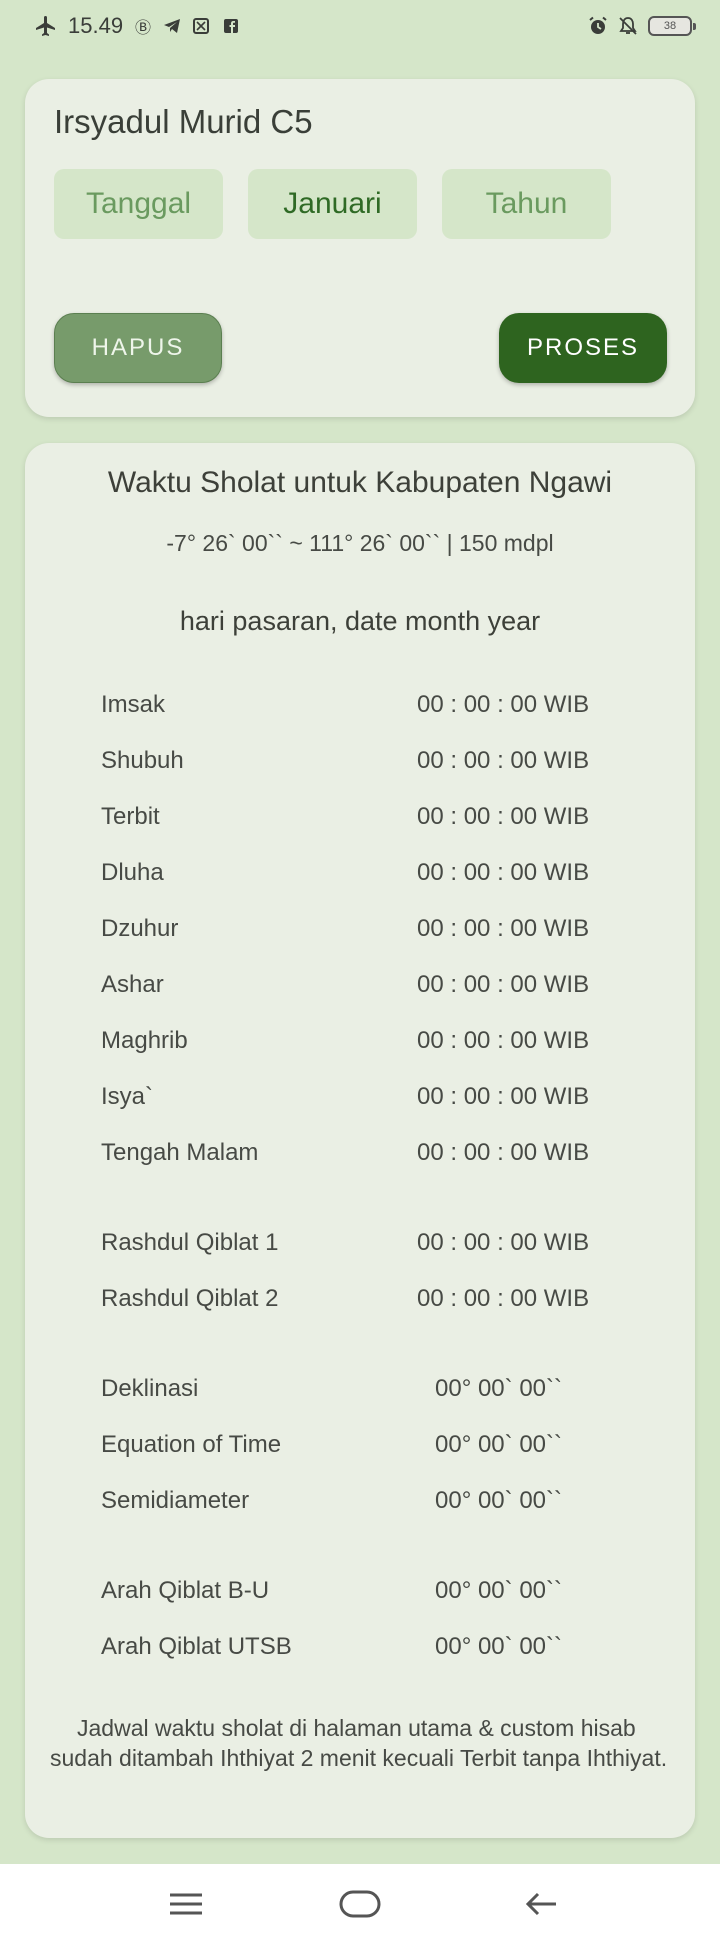 This screenshot has width=720, height=1942. What do you see at coordinates (175, 1500) in the screenshot?
I see `astro-label: Semidiameter` at bounding box center [175, 1500].